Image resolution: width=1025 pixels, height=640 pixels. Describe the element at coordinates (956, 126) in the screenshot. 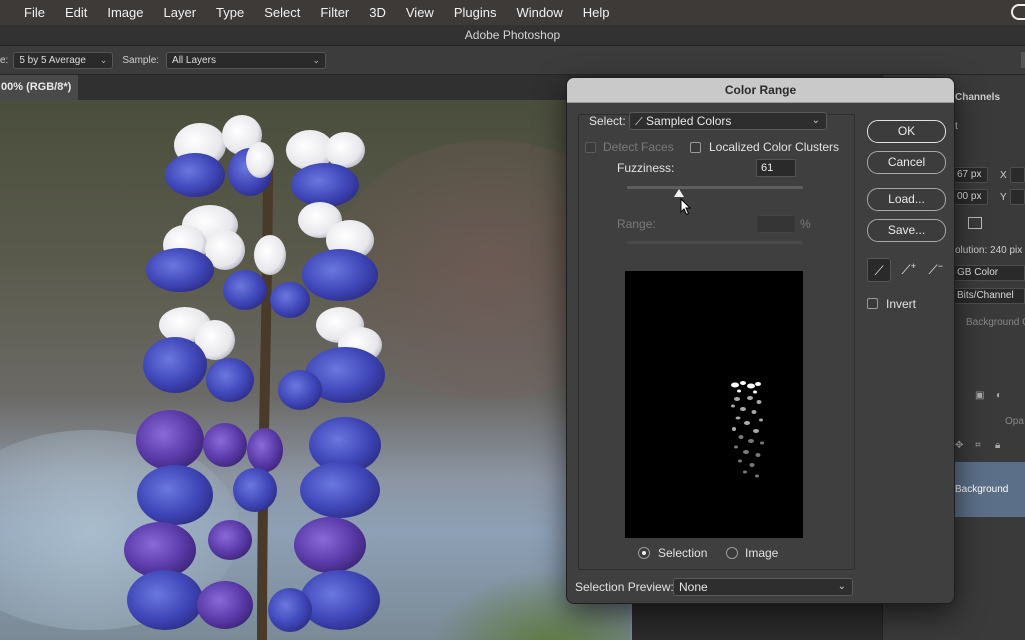

I see `tab-properties: t` at that location.